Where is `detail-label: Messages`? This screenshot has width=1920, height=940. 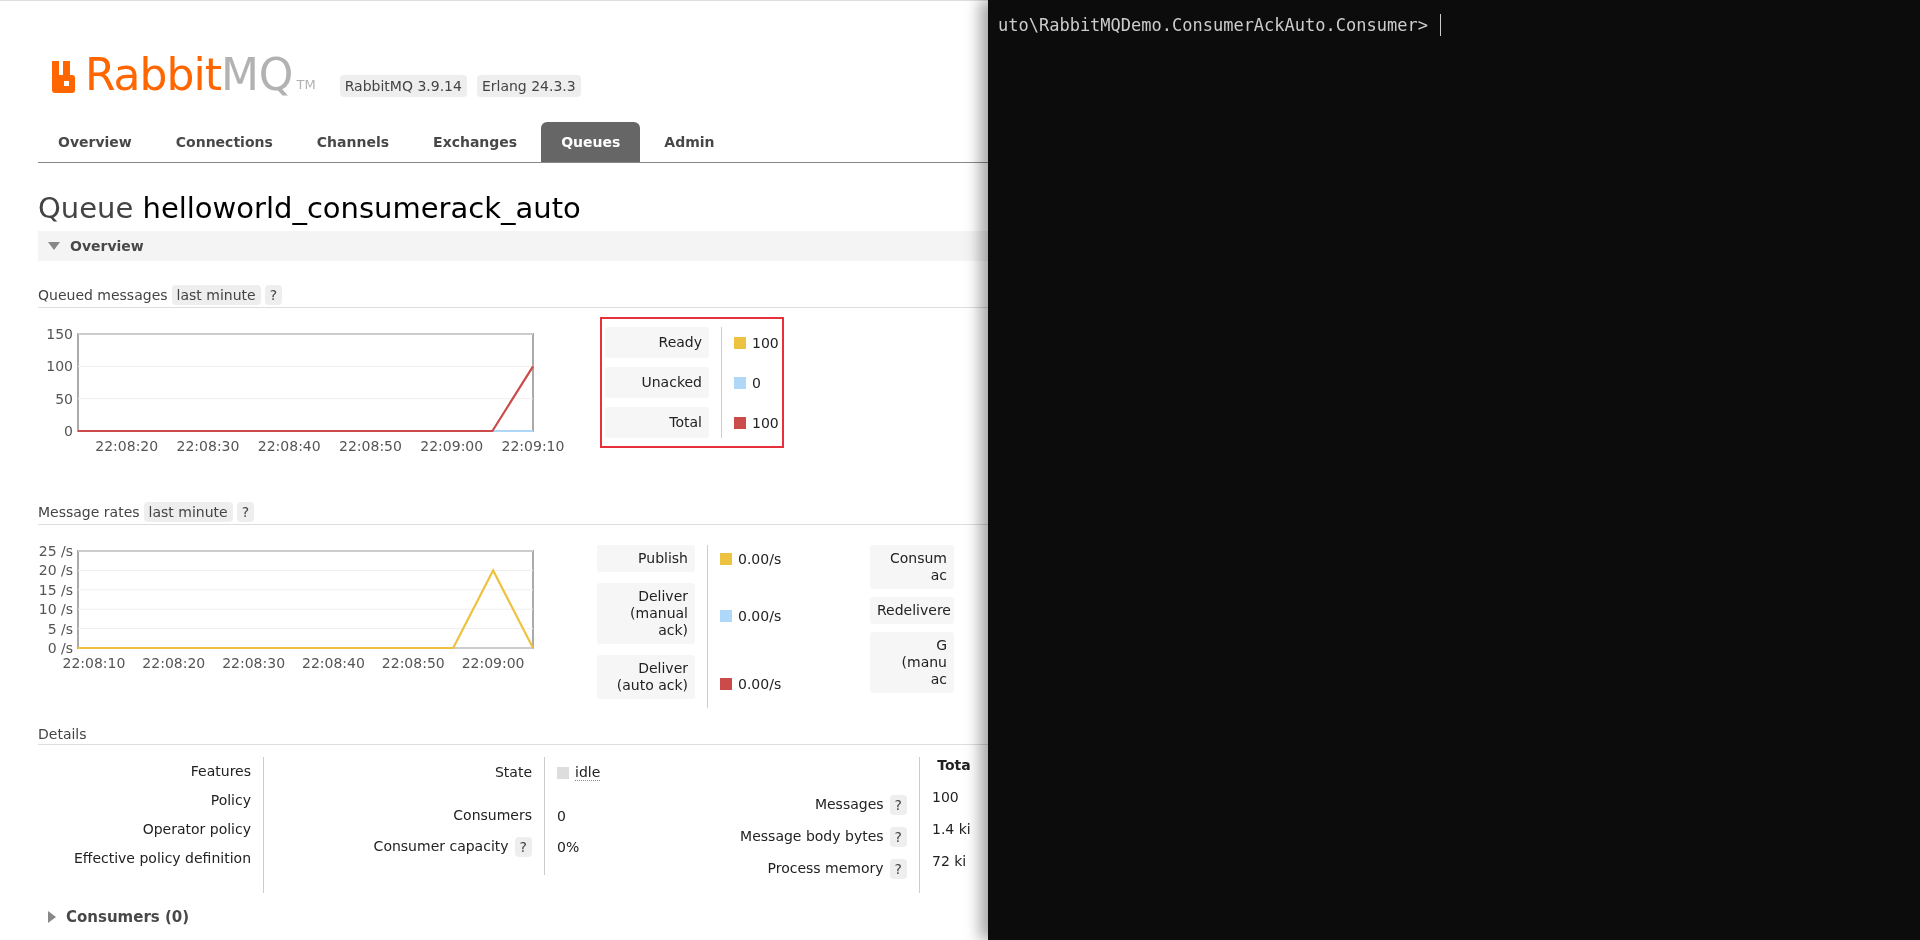 detail-label: Messages is located at coordinates (849, 804).